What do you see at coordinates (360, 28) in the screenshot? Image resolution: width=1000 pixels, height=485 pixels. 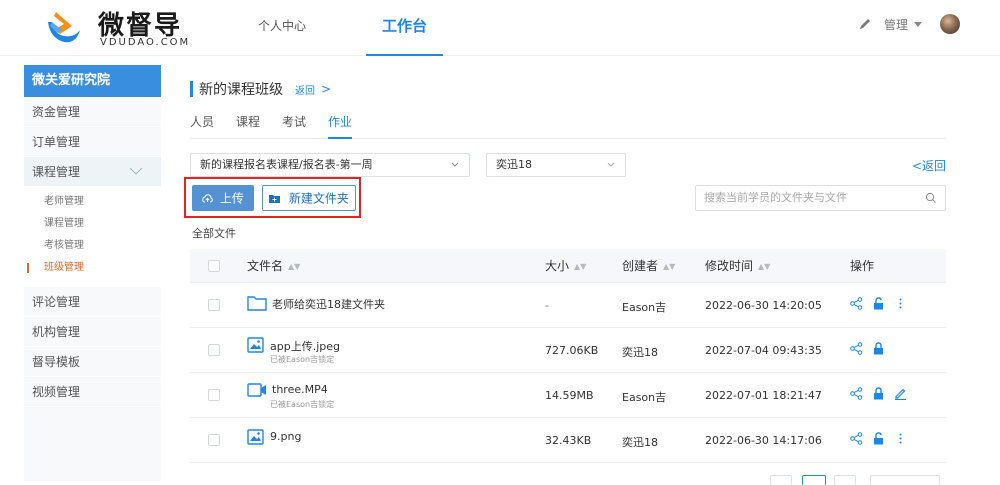 I see `top-nav: 个人中心 工作台` at bounding box center [360, 28].